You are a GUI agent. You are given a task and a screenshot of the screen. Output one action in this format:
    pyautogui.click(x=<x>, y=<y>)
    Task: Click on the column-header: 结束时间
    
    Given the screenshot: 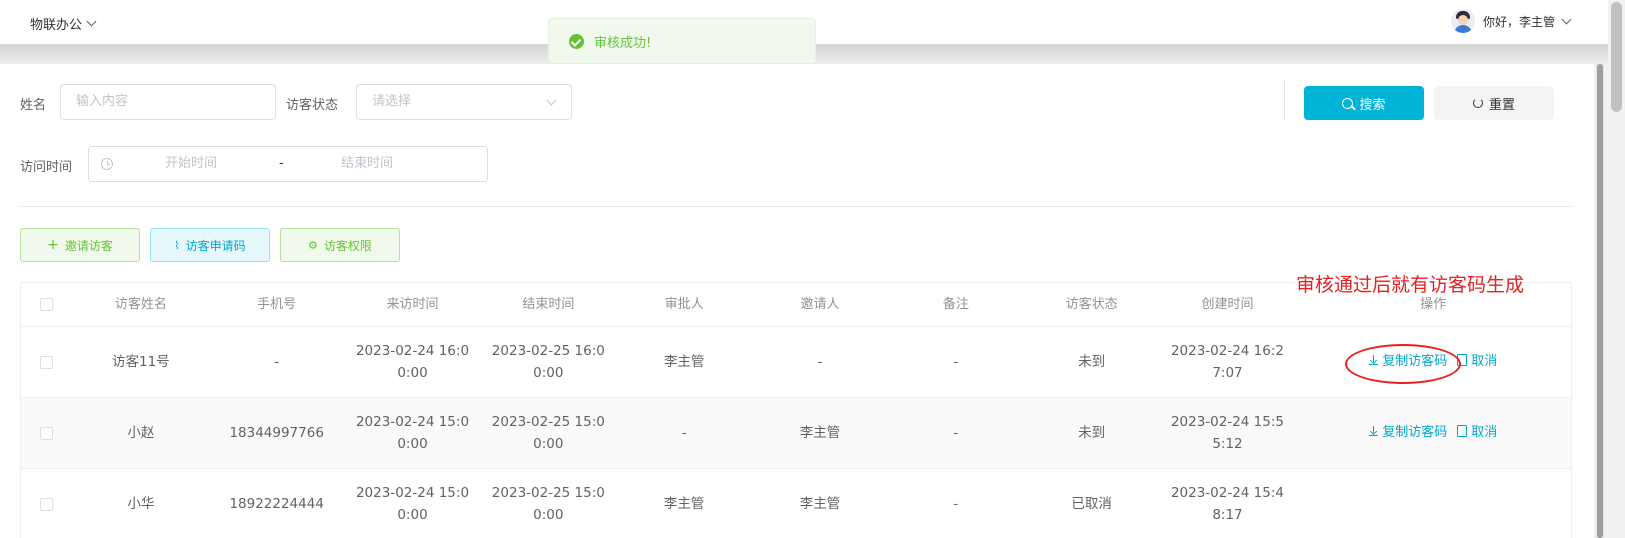 What is the action you would take?
    pyautogui.click(x=548, y=304)
    